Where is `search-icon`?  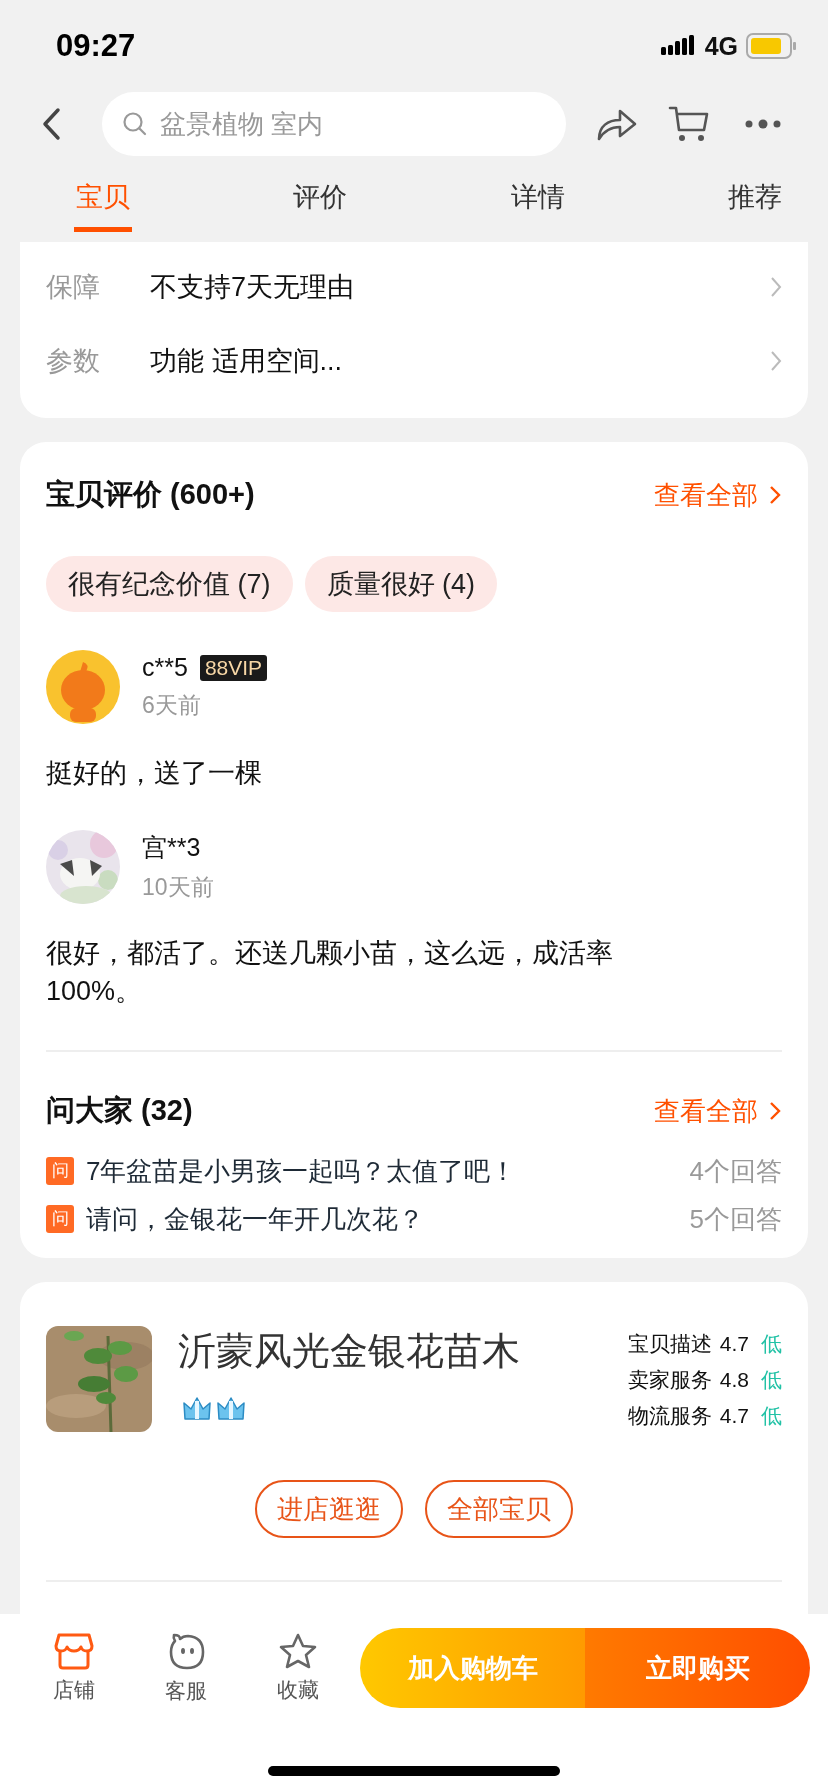
search-icon is located at coordinates (135, 124).